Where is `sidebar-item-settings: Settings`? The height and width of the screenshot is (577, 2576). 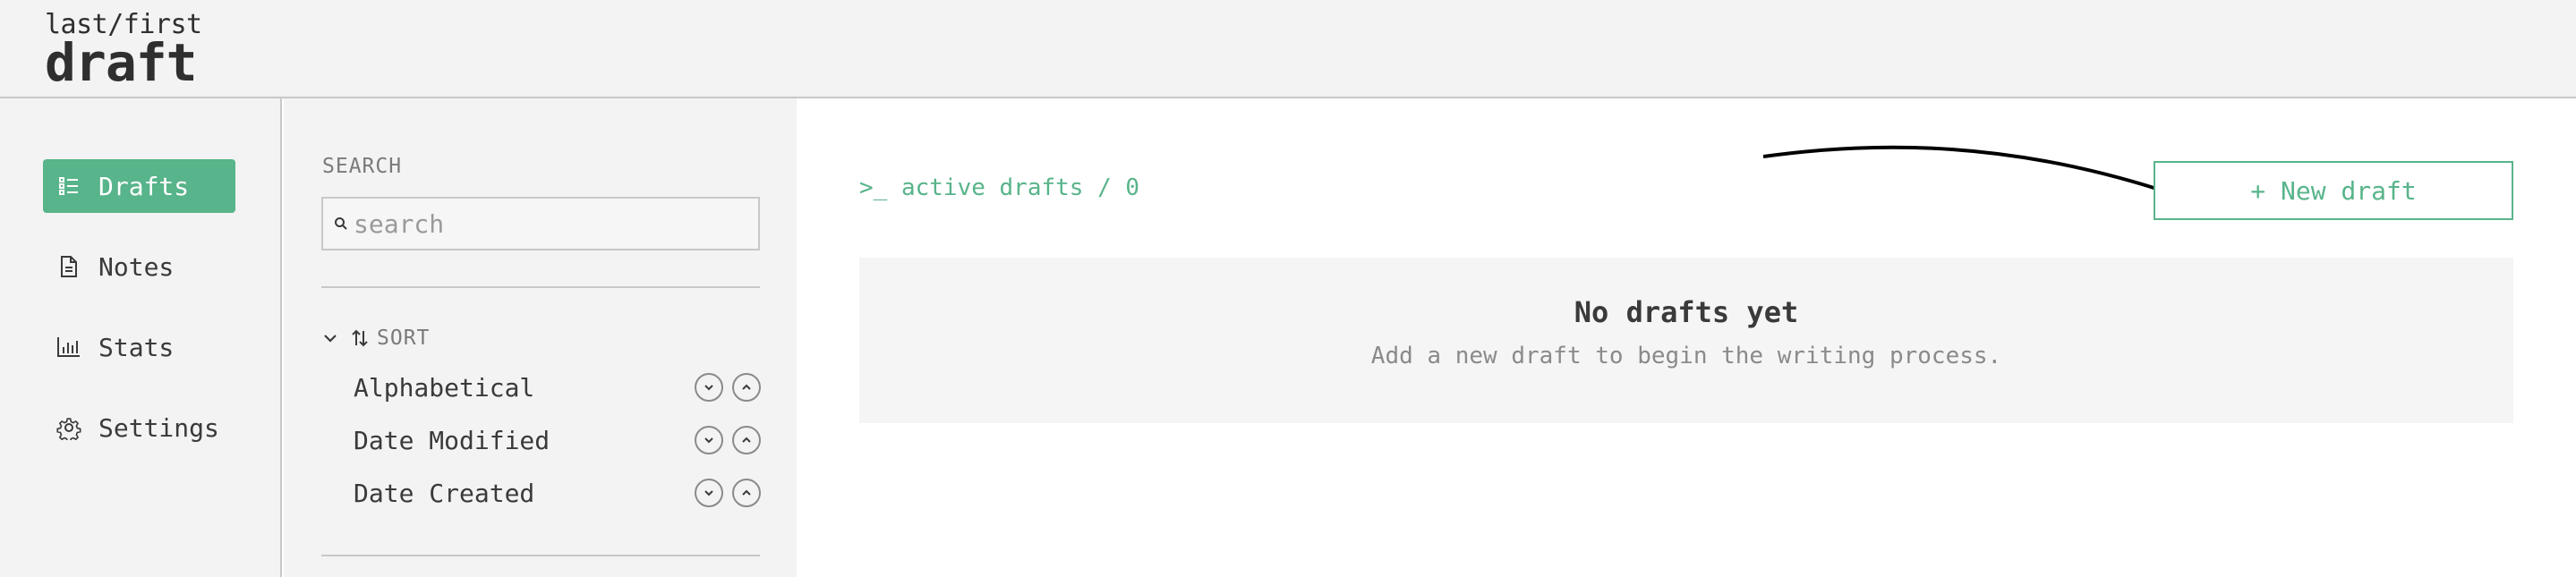
sidebar-item-settings: Settings is located at coordinates (139, 427).